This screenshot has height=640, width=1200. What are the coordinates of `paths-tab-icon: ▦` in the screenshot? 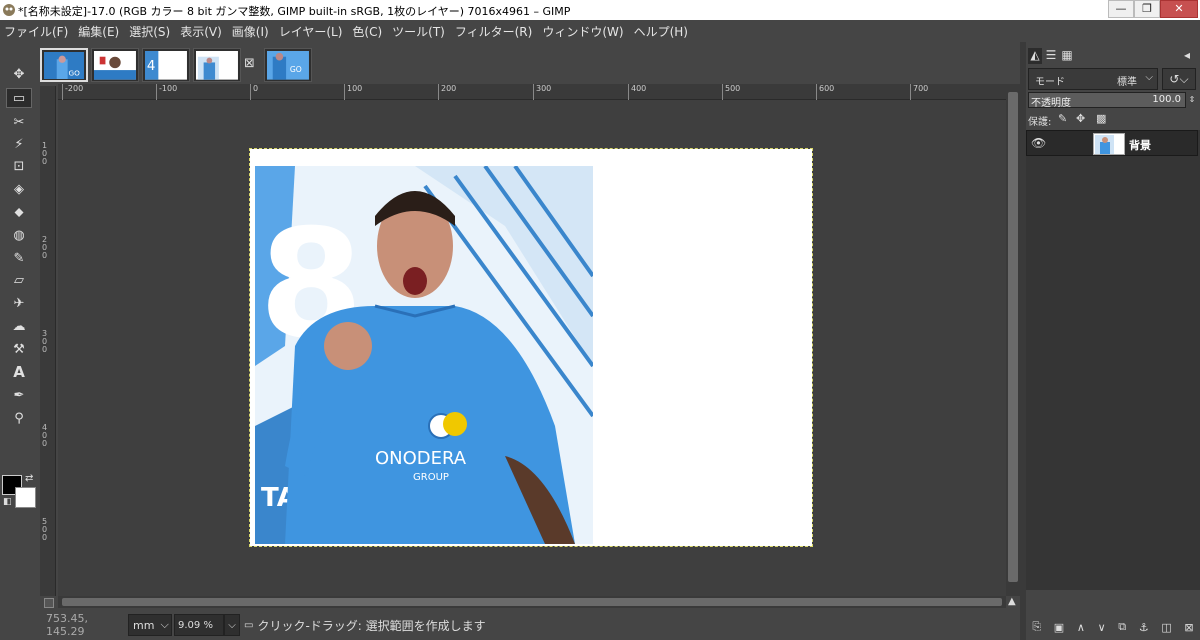 It's located at (1067, 56).